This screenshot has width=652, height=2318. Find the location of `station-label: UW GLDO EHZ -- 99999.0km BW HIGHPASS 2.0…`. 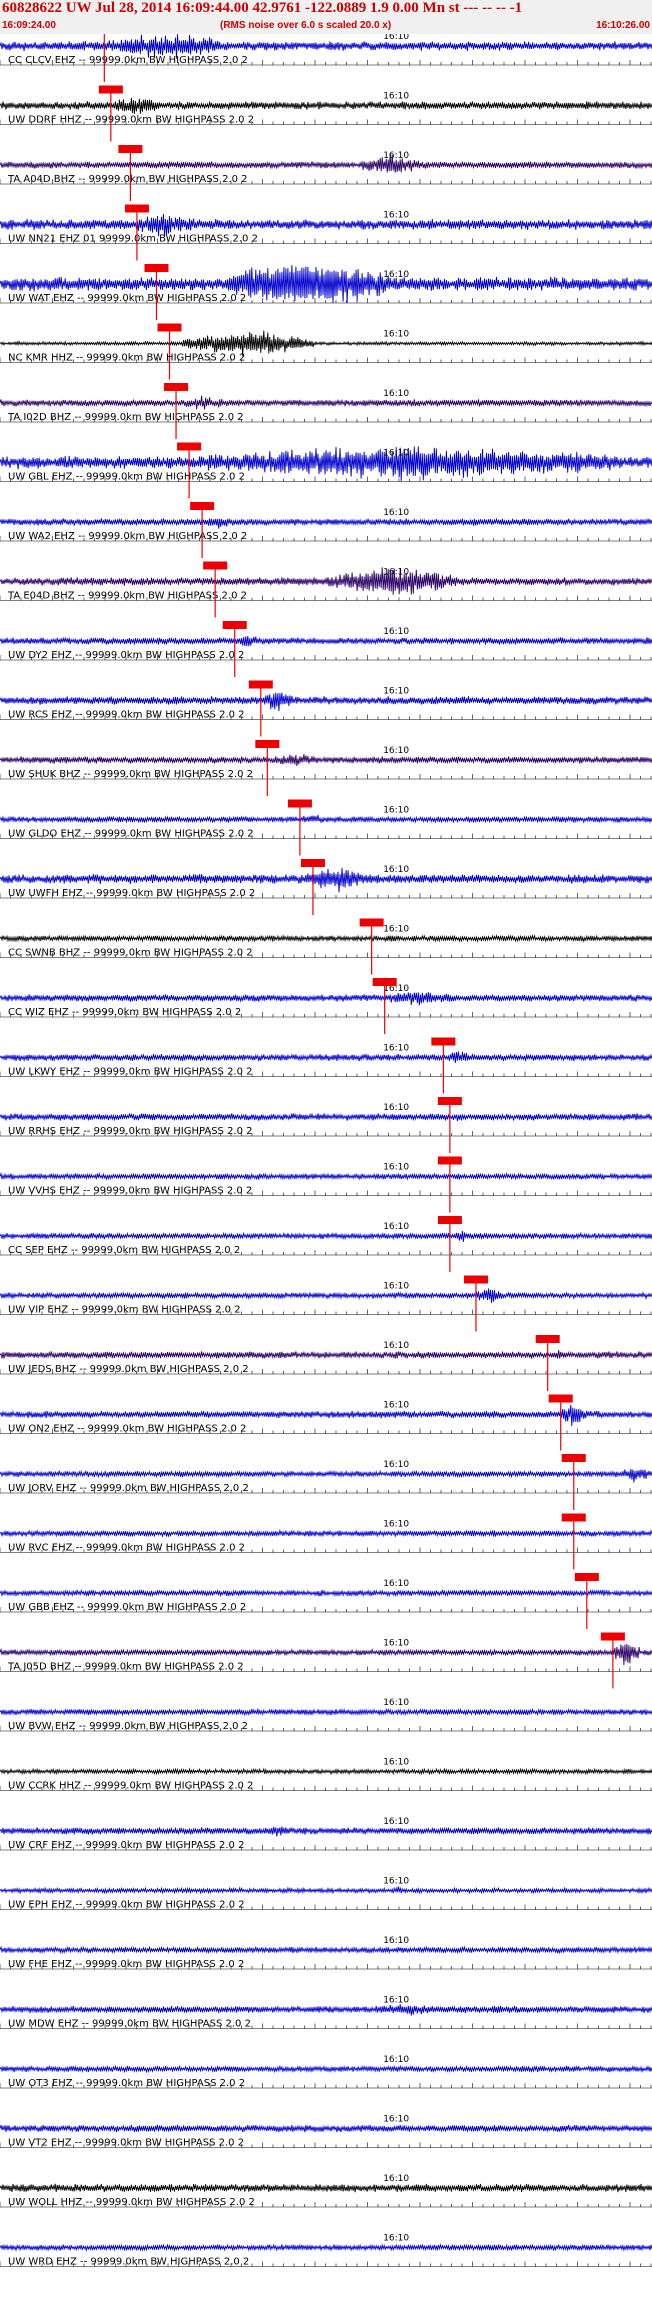

station-label: UW GLDO EHZ -- 99999.0km BW HIGHPASS 2.0… is located at coordinates (131, 834).